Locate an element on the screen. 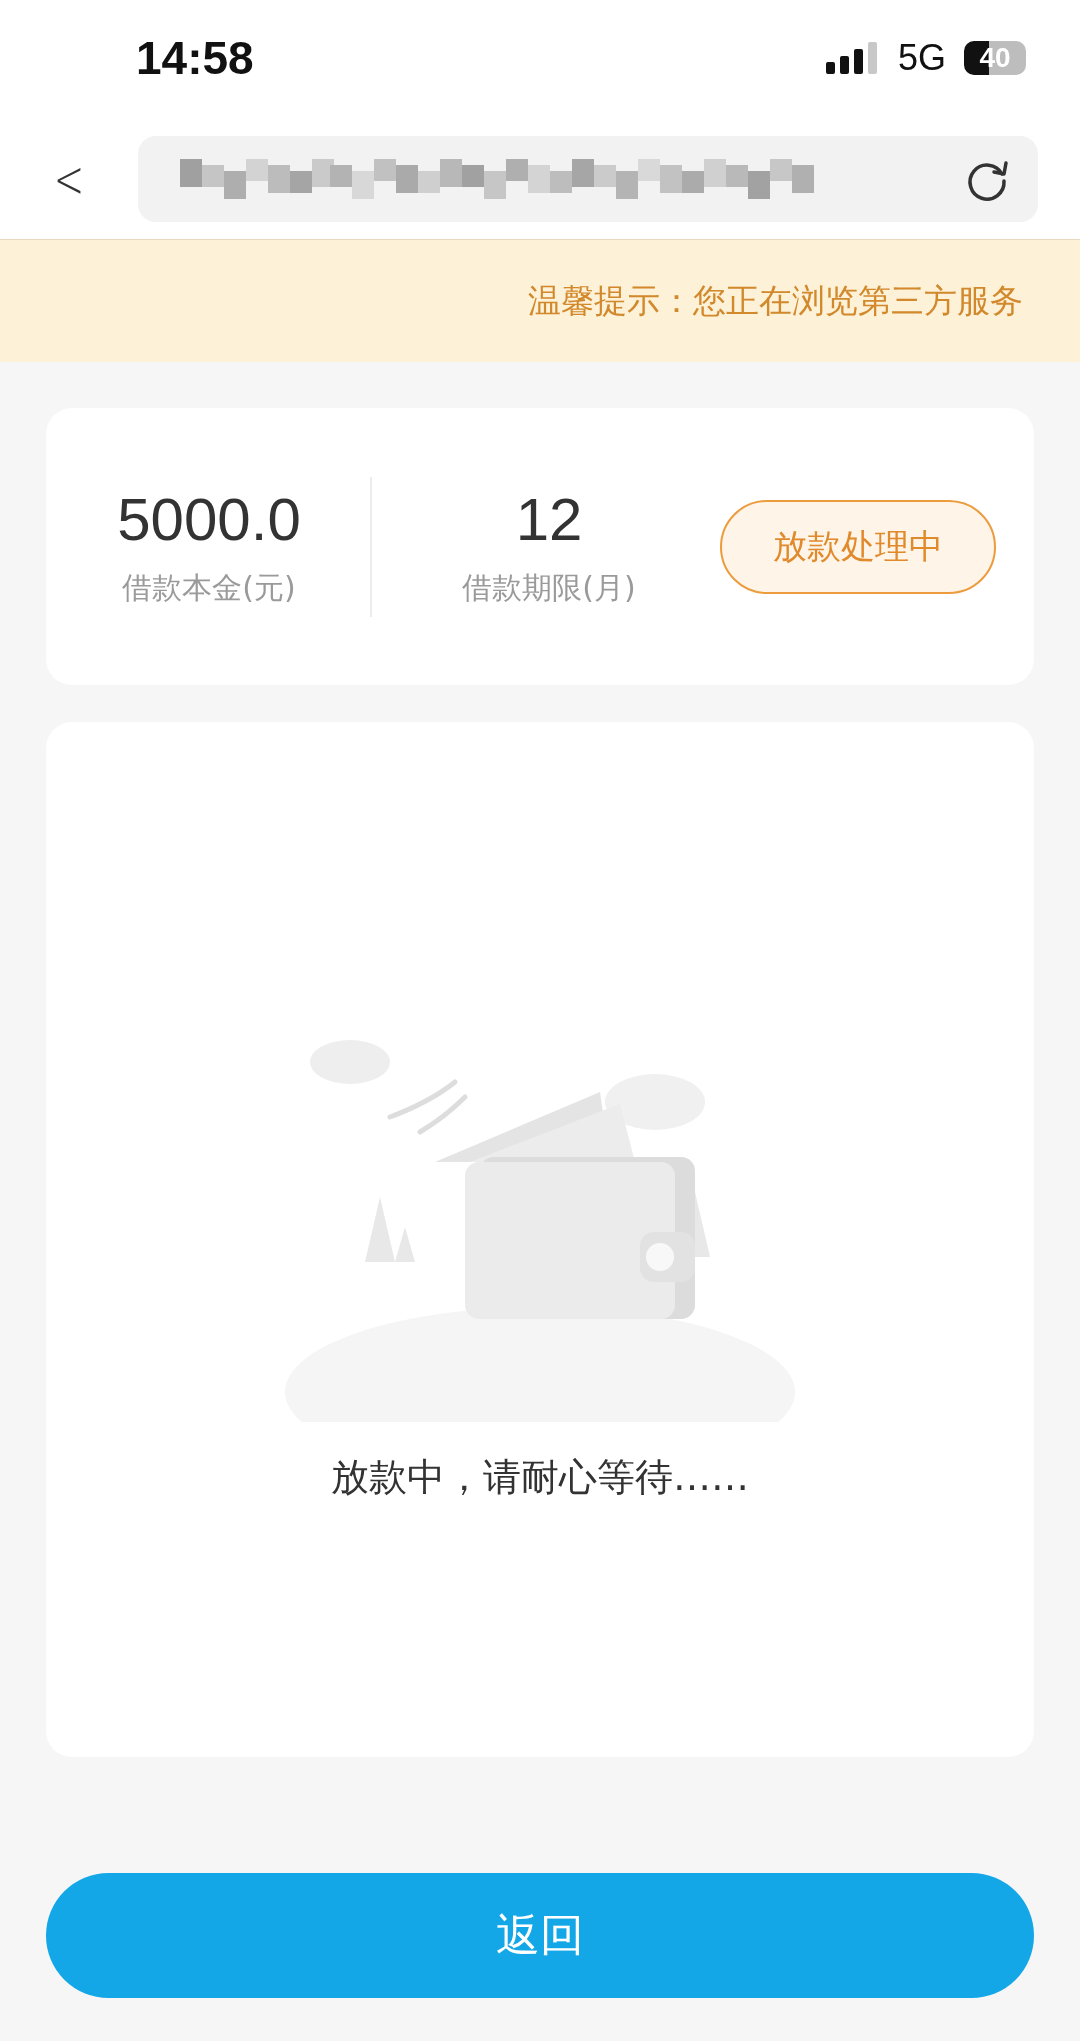 The height and width of the screenshot is (2041, 1080). status-badge: 放款处理中 is located at coordinates (858, 546).